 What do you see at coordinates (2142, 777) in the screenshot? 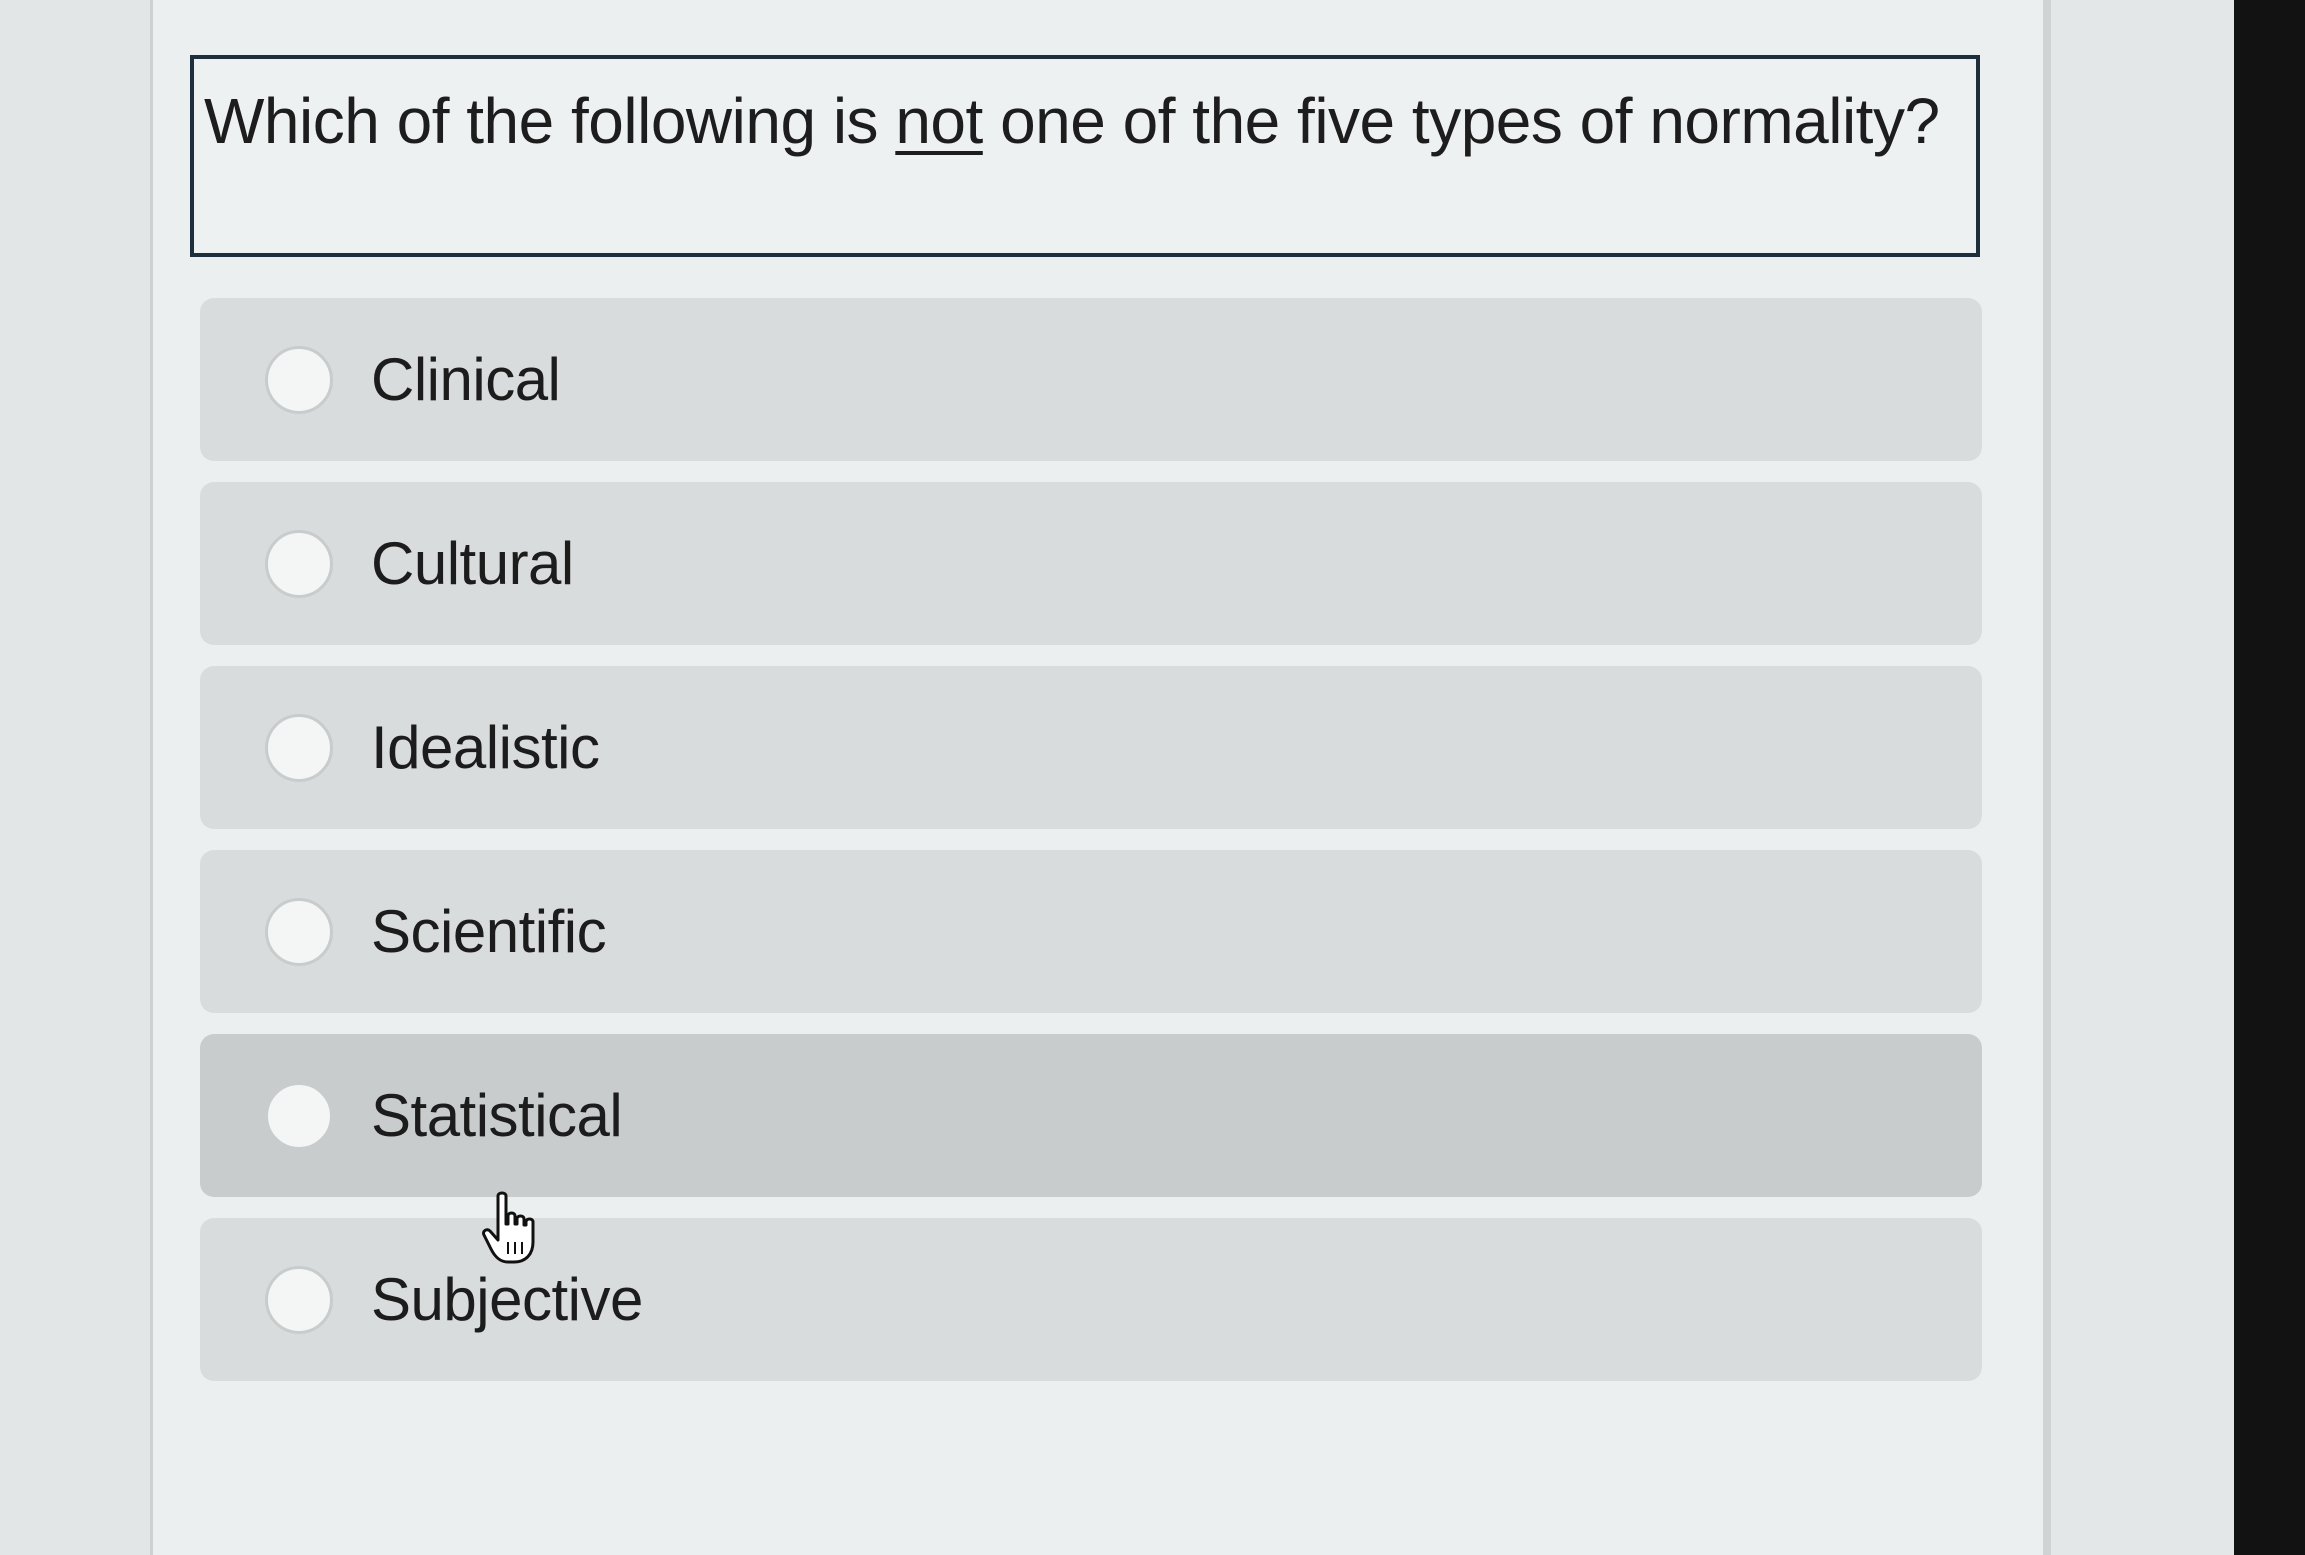
I see `right-margin` at bounding box center [2142, 777].